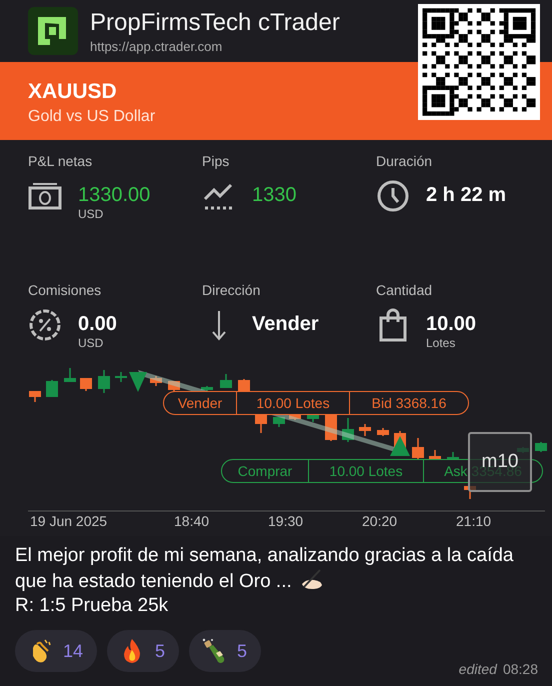  Describe the element at coordinates (441, 343) in the screenshot. I see `stat-unit: Lotes` at that location.